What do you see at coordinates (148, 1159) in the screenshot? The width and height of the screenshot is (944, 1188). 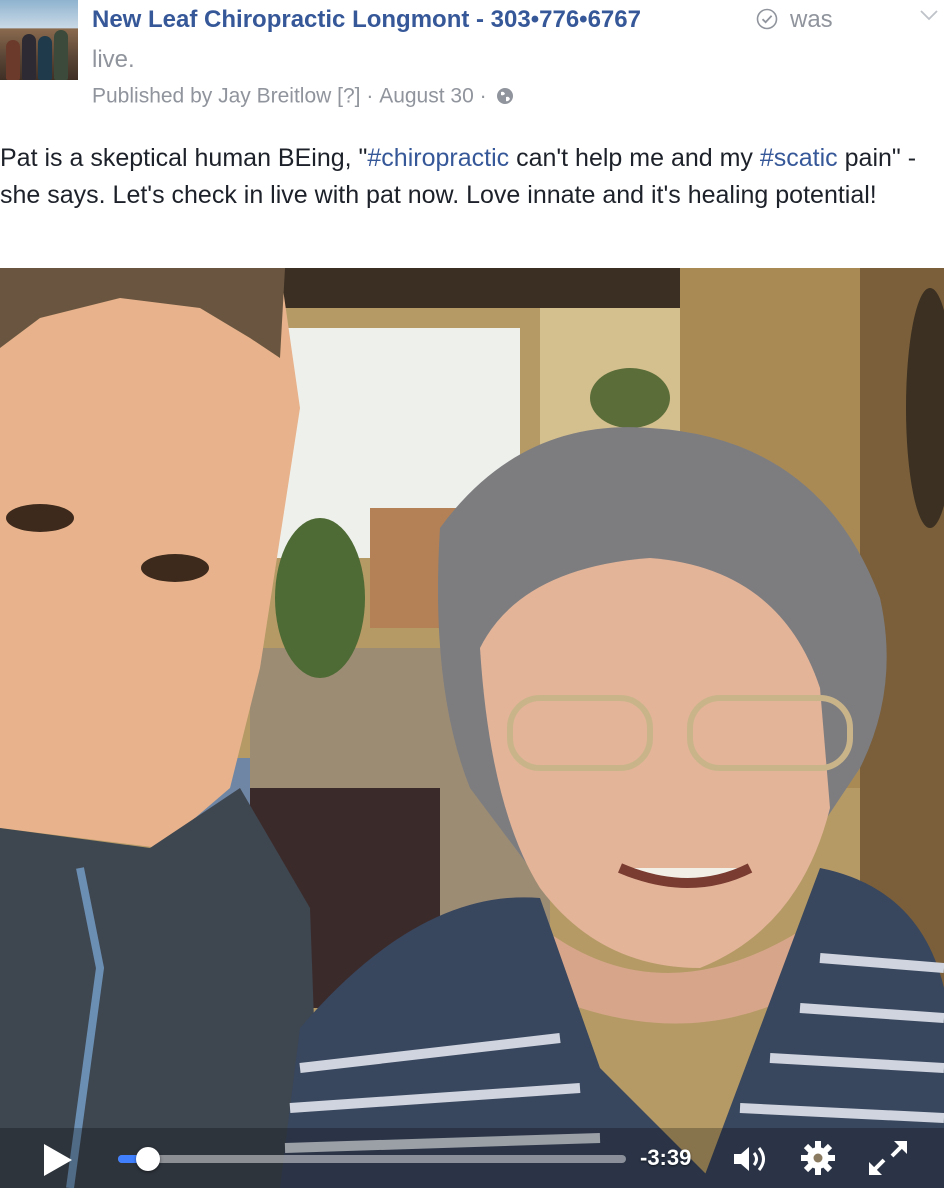 I see `progress-thumb` at bounding box center [148, 1159].